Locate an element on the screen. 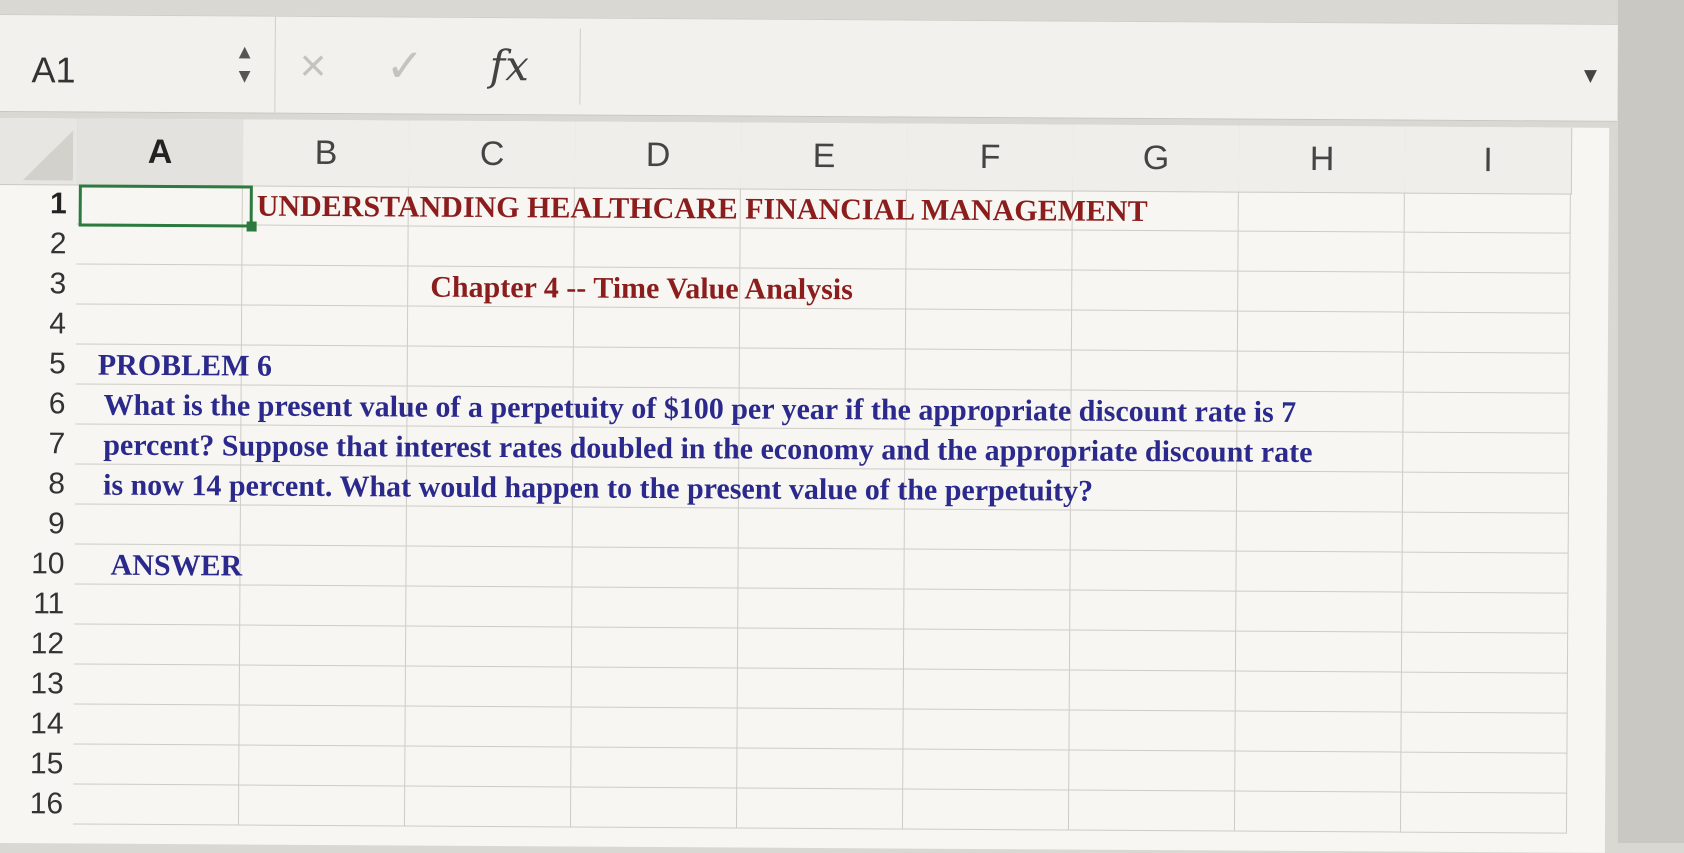 This screenshot has height=853, width=1684. cell-d13 is located at coordinates (655, 688).